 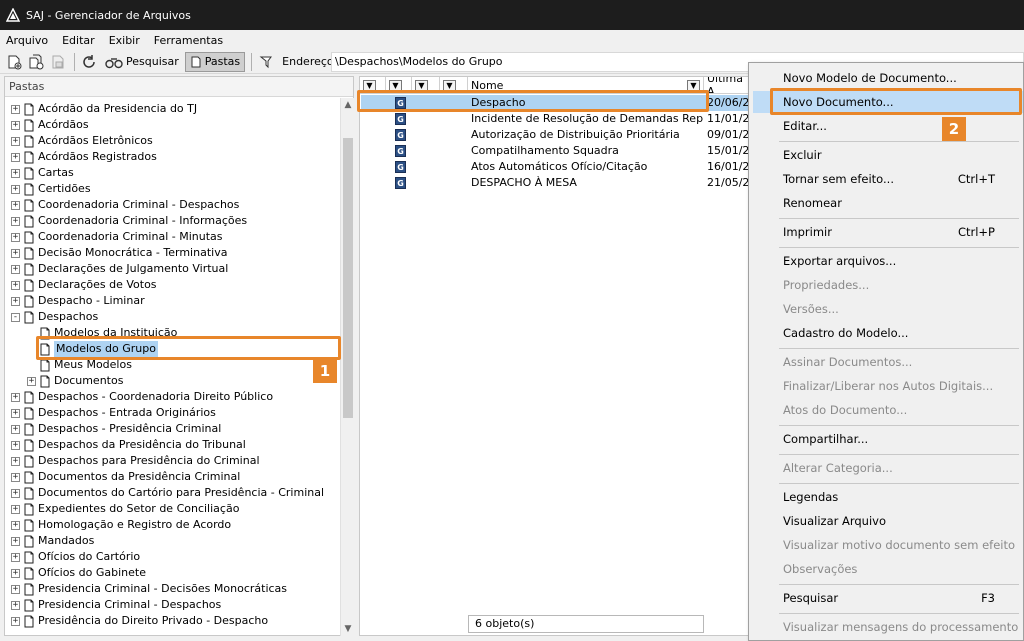 What do you see at coordinates (348, 105) in the screenshot?
I see `scroll-up-icon: ▲` at bounding box center [348, 105].